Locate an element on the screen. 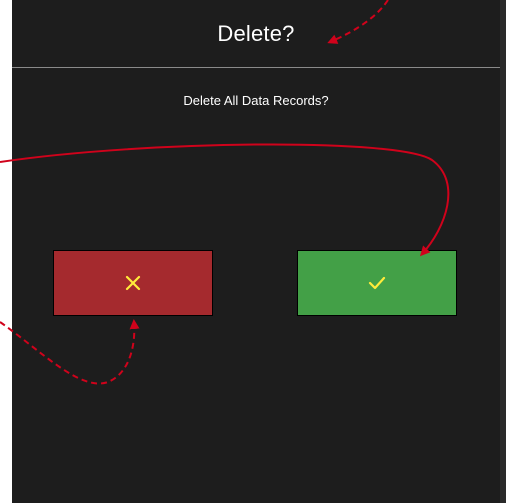  dialog-message: Delete All Data Records? is located at coordinates (256, 100).